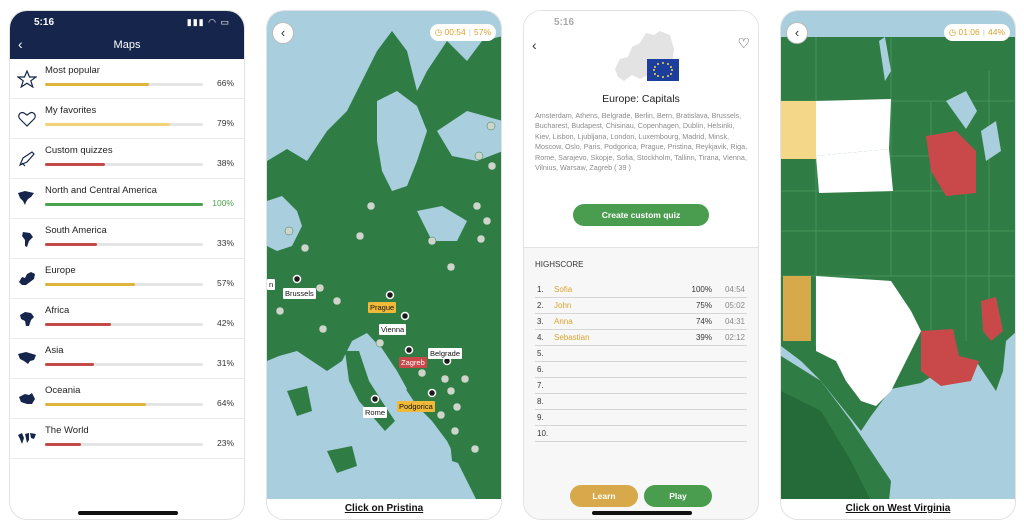 The height and width of the screenshot is (524, 1024). I want to click on list-item-label: Custom quizzes, so click(79, 150).